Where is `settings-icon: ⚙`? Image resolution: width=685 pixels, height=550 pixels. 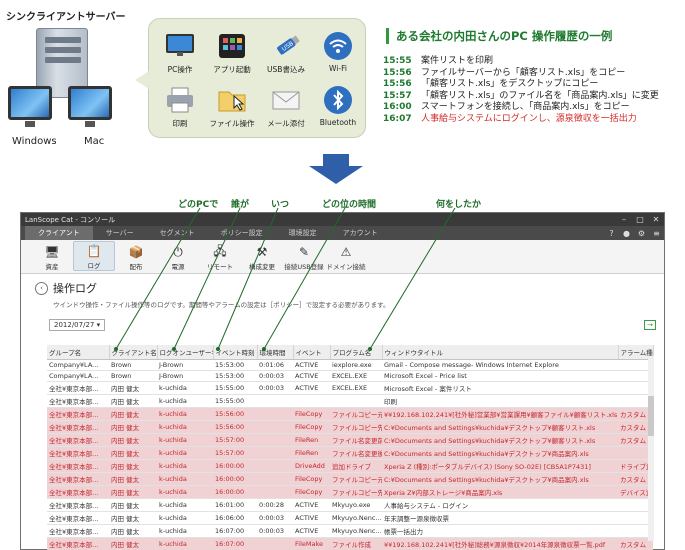 settings-icon: ⚙ is located at coordinates (641, 233).